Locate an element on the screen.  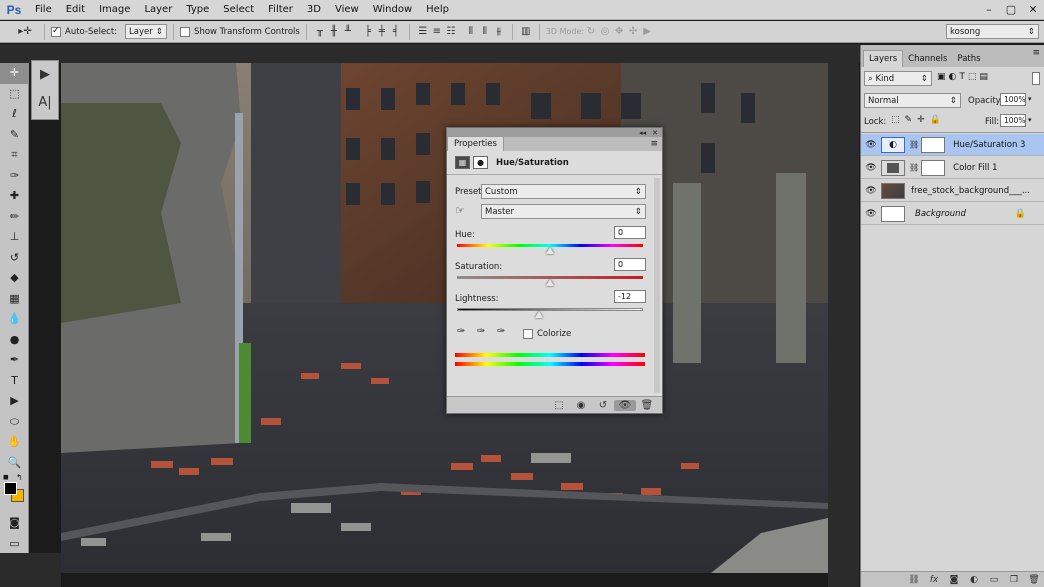
move-tool-preset-icon: ▸✛ is located at coordinates (25, 32).